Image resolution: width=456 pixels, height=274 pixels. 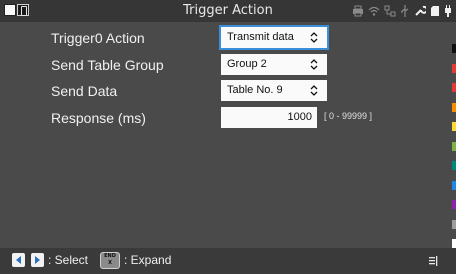 I want to click on trigger-action-select: Transmit data, so click(x=274, y=37).